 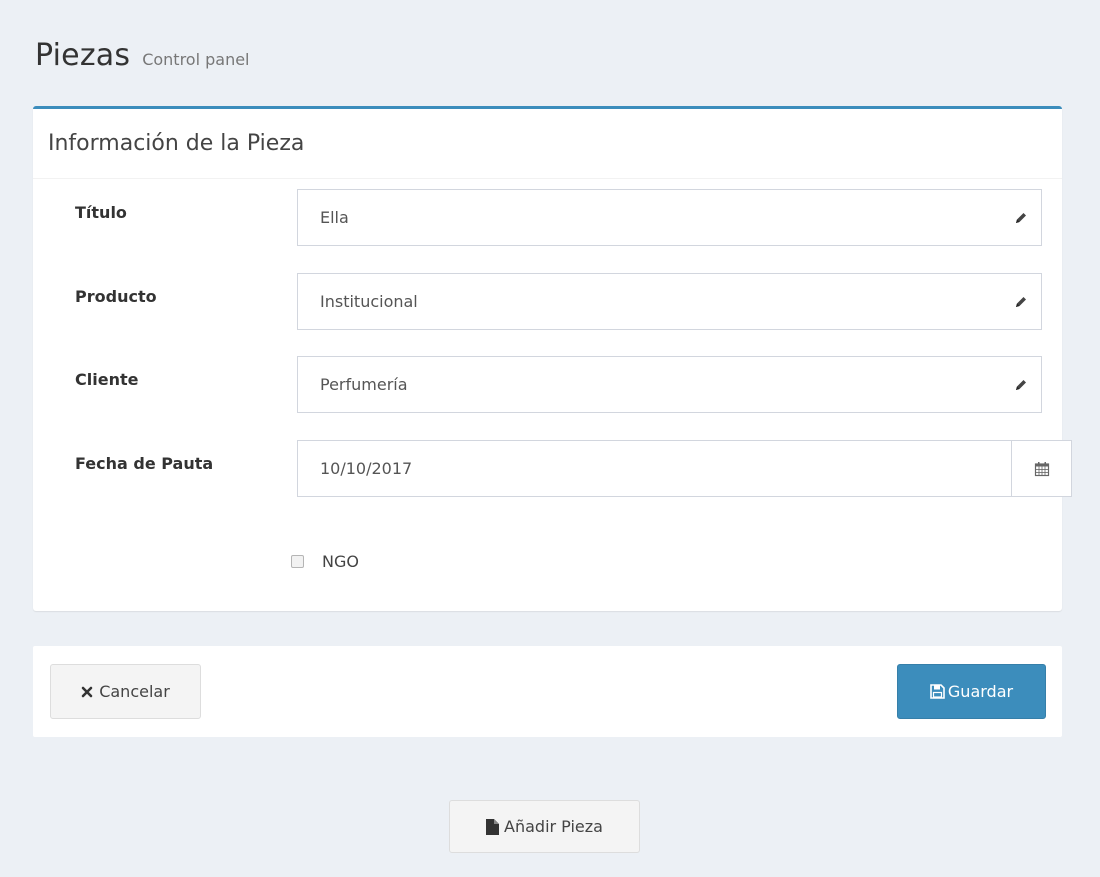 What do you see at coordinates (493, 826) in the screenshot?
I see `file-icon` at bounding box center [493, 826].